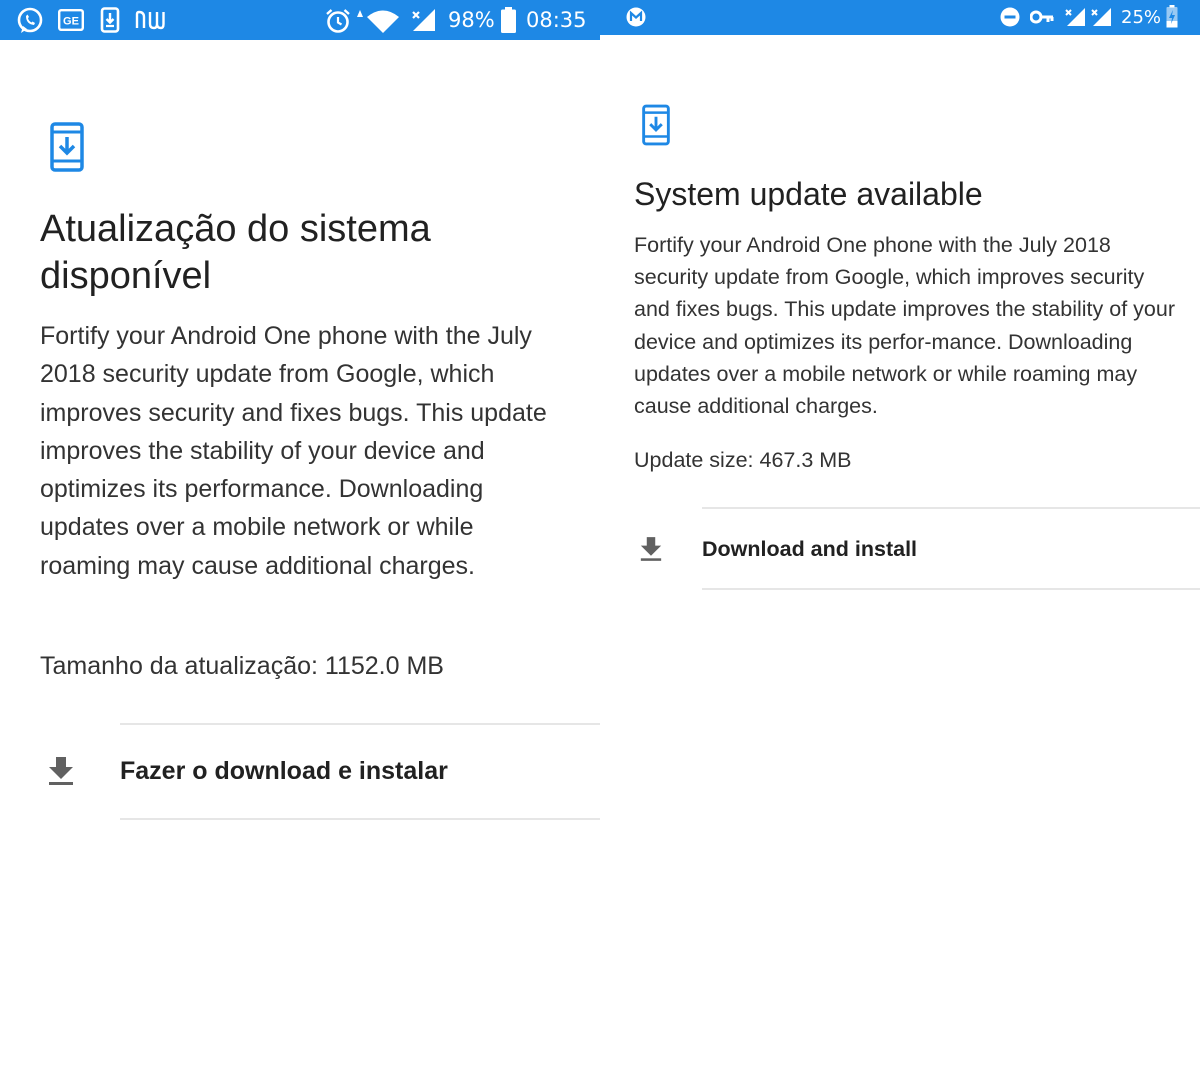  What do you see at coordinates (808, 194) in the screenshot?
I see `page-title: System update available` at bounding box center [808, 194].